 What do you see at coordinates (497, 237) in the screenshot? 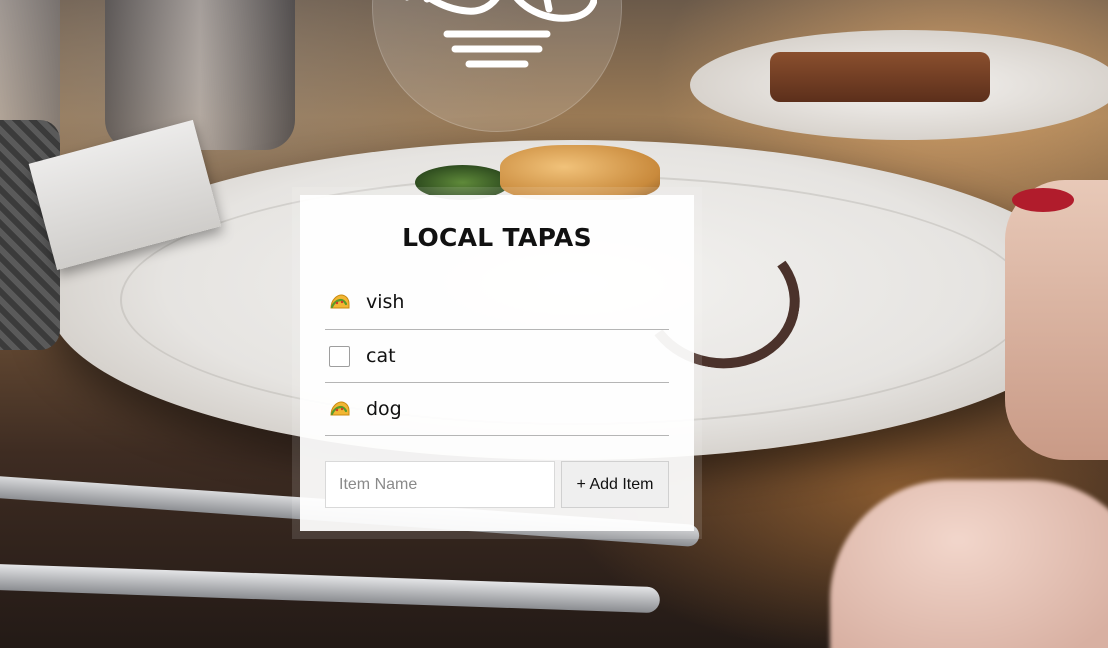
I see `page-title: LOCAL TAPAS` at bounding box center [497, 237].